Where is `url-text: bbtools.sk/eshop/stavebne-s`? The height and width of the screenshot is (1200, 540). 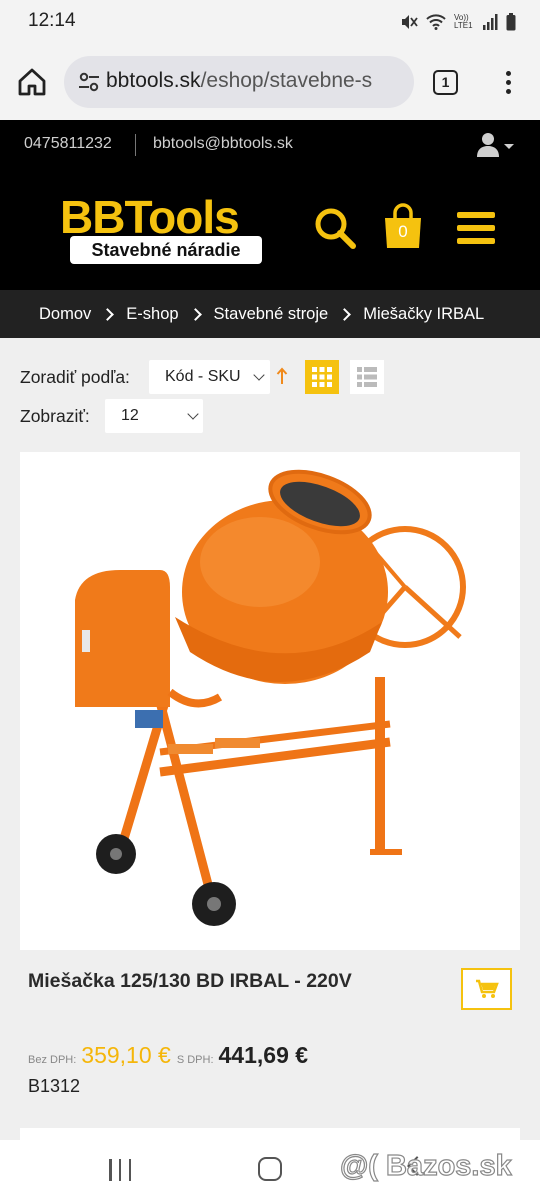 url-text: bbtools.sk/eshop/stavebne-s is located at coordinates (239, 81).